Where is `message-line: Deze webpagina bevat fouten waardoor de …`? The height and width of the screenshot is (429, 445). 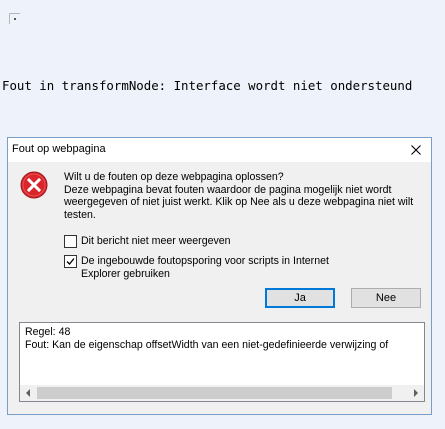
message-line: Deze webpagina bevat fouten waardoor de … is located at coordinates (228, 189).